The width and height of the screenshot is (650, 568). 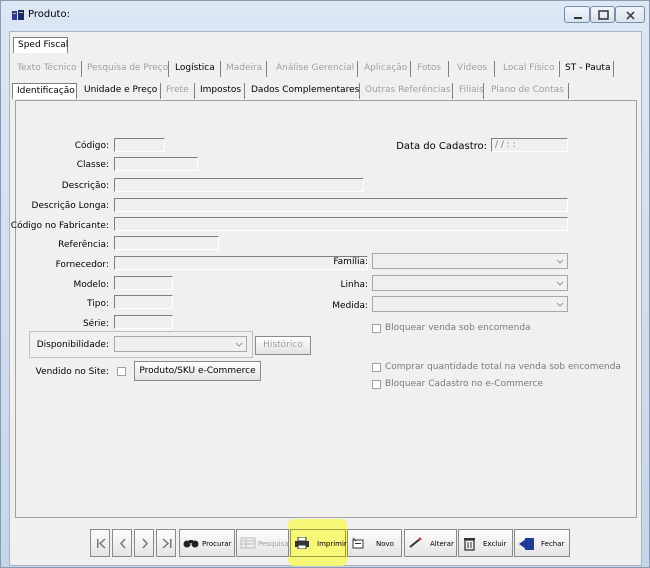 I want to click on tab-pesquisa-de-preco: Pesquisa de Preço, so click(x=126, y=69).